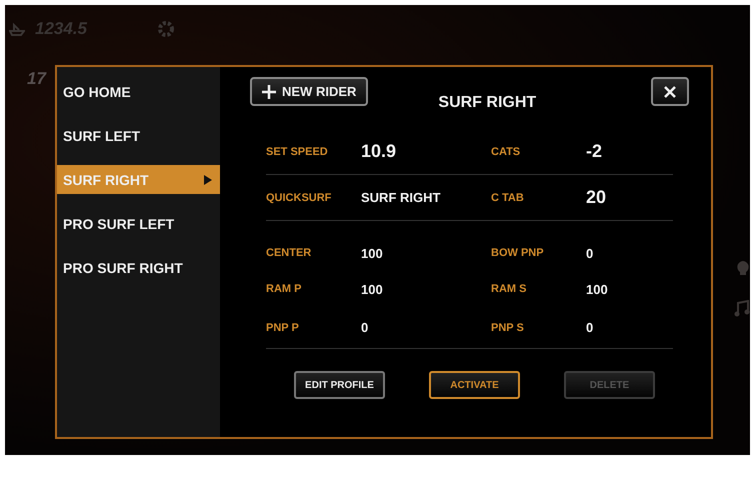  I want to click on music-note-icon, so click(742, 309).